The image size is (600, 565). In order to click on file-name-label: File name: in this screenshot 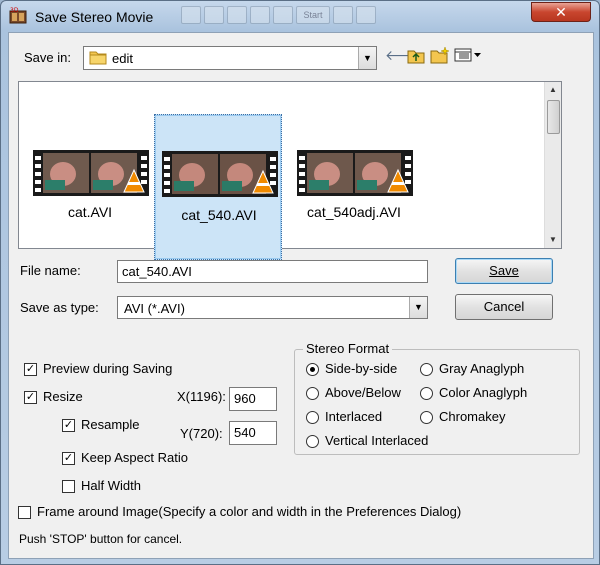, I will do `click(50, 270)`.